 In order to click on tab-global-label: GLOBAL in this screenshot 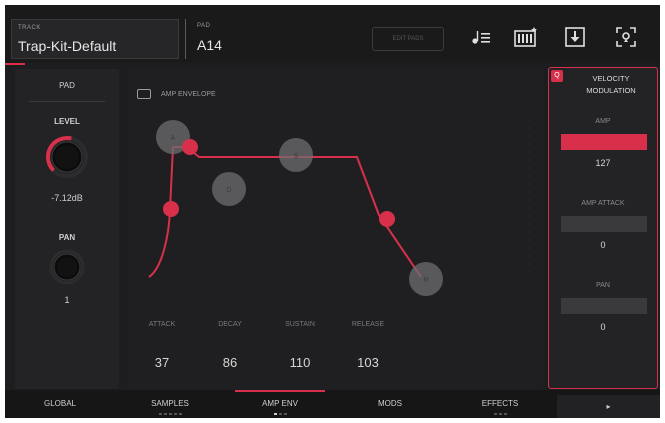, I will do `click(59, 403)`.